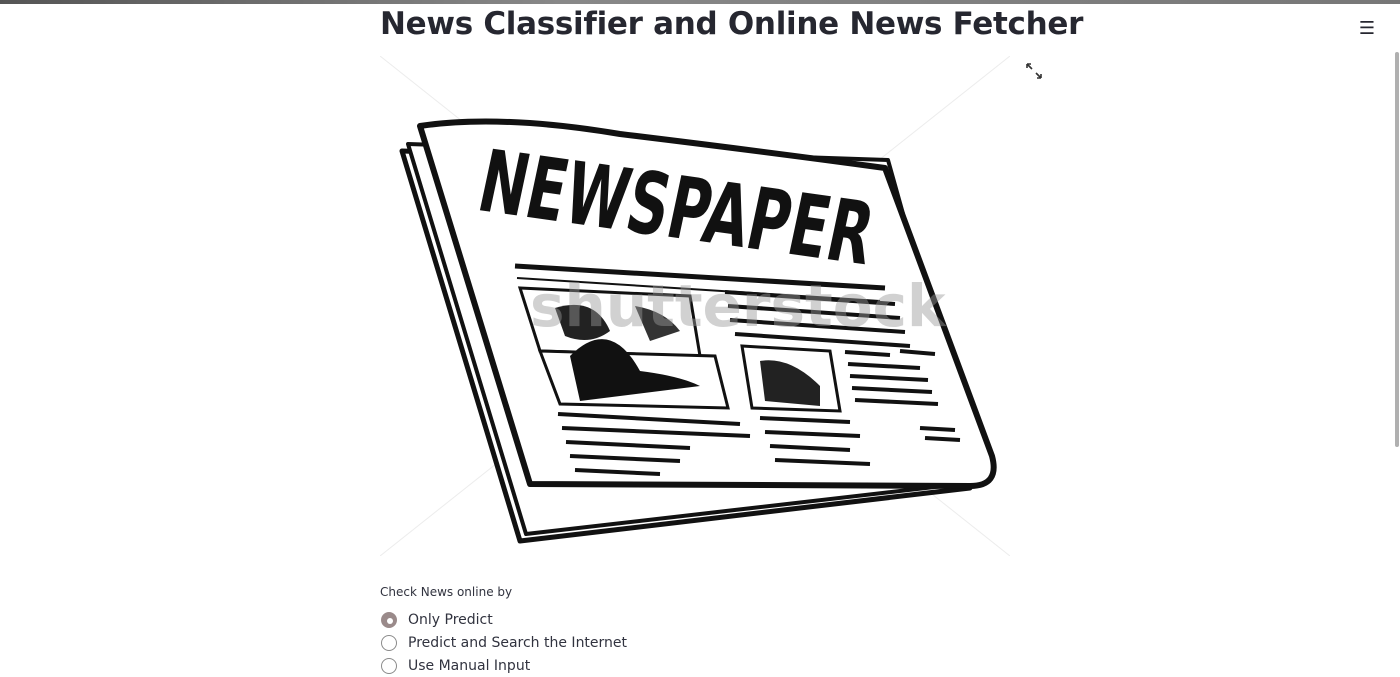  I want to click on top-decoration-bar, so click(700, 2).